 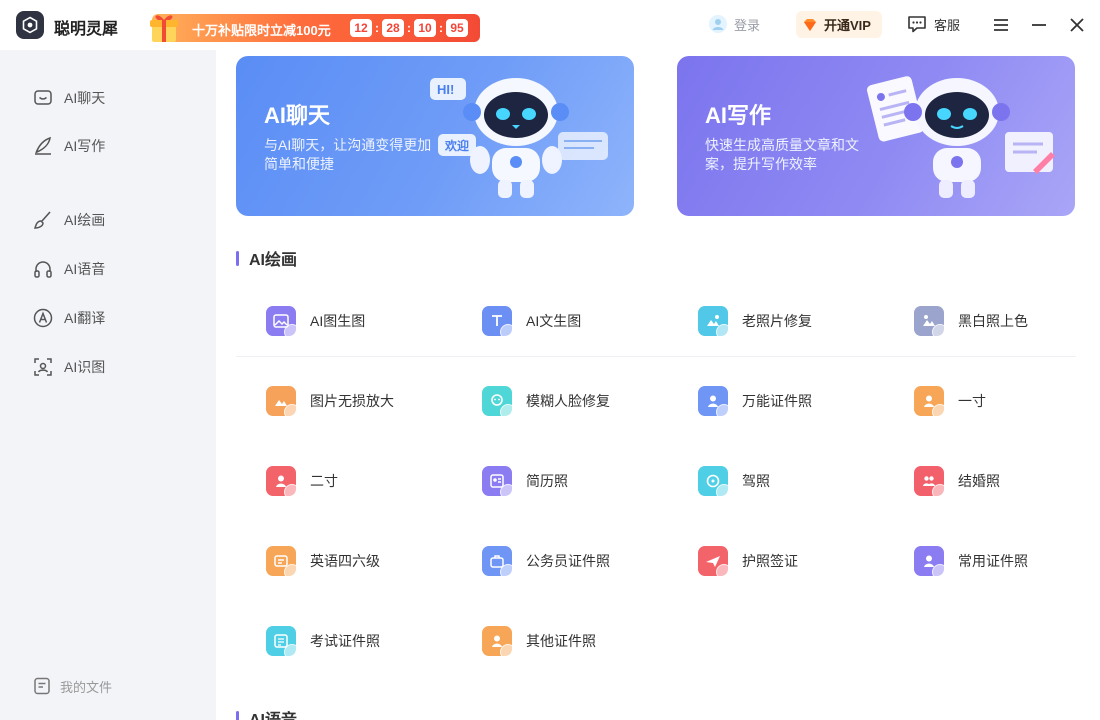 I want to click on sidebar-item-label: 我的文件, so click(x=86, y=687).